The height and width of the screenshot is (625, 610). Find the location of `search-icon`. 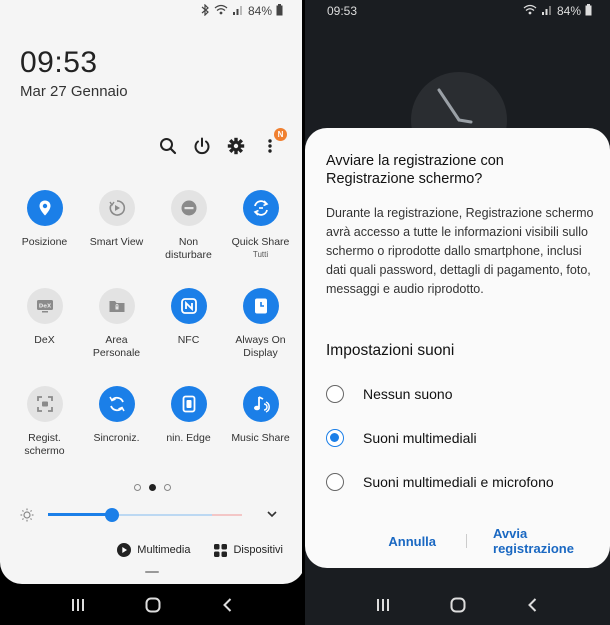

search-icon is located at coordinates (168, 146).